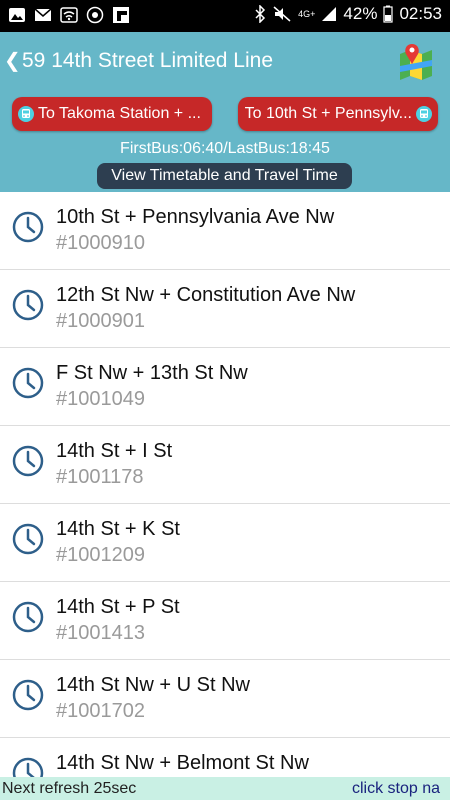 This screenshot has height=800, width=450. What do you see at coordinates (100, 399) in the screenshot?
I see `stop-id: #1001049` at bounding box center [100, 399].